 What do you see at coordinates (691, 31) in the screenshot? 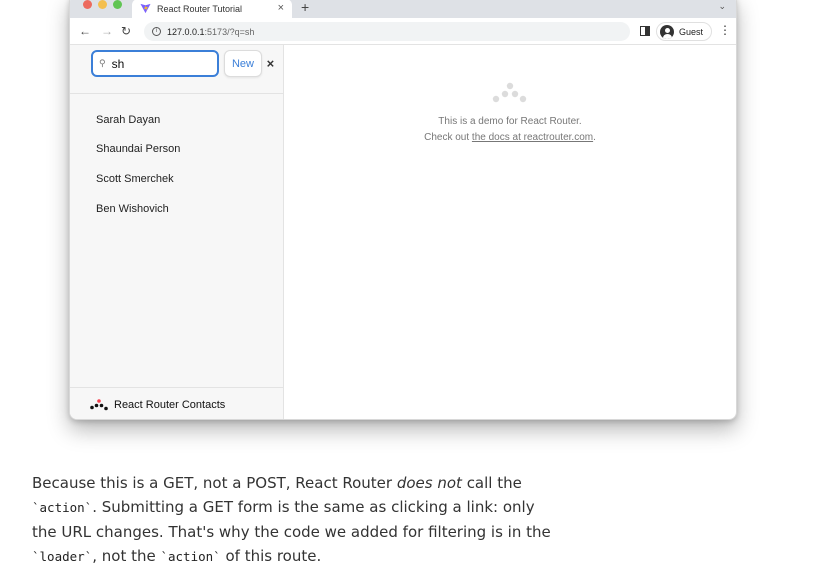
I see `profile-label: Guest` at bounding box center [691, 31].